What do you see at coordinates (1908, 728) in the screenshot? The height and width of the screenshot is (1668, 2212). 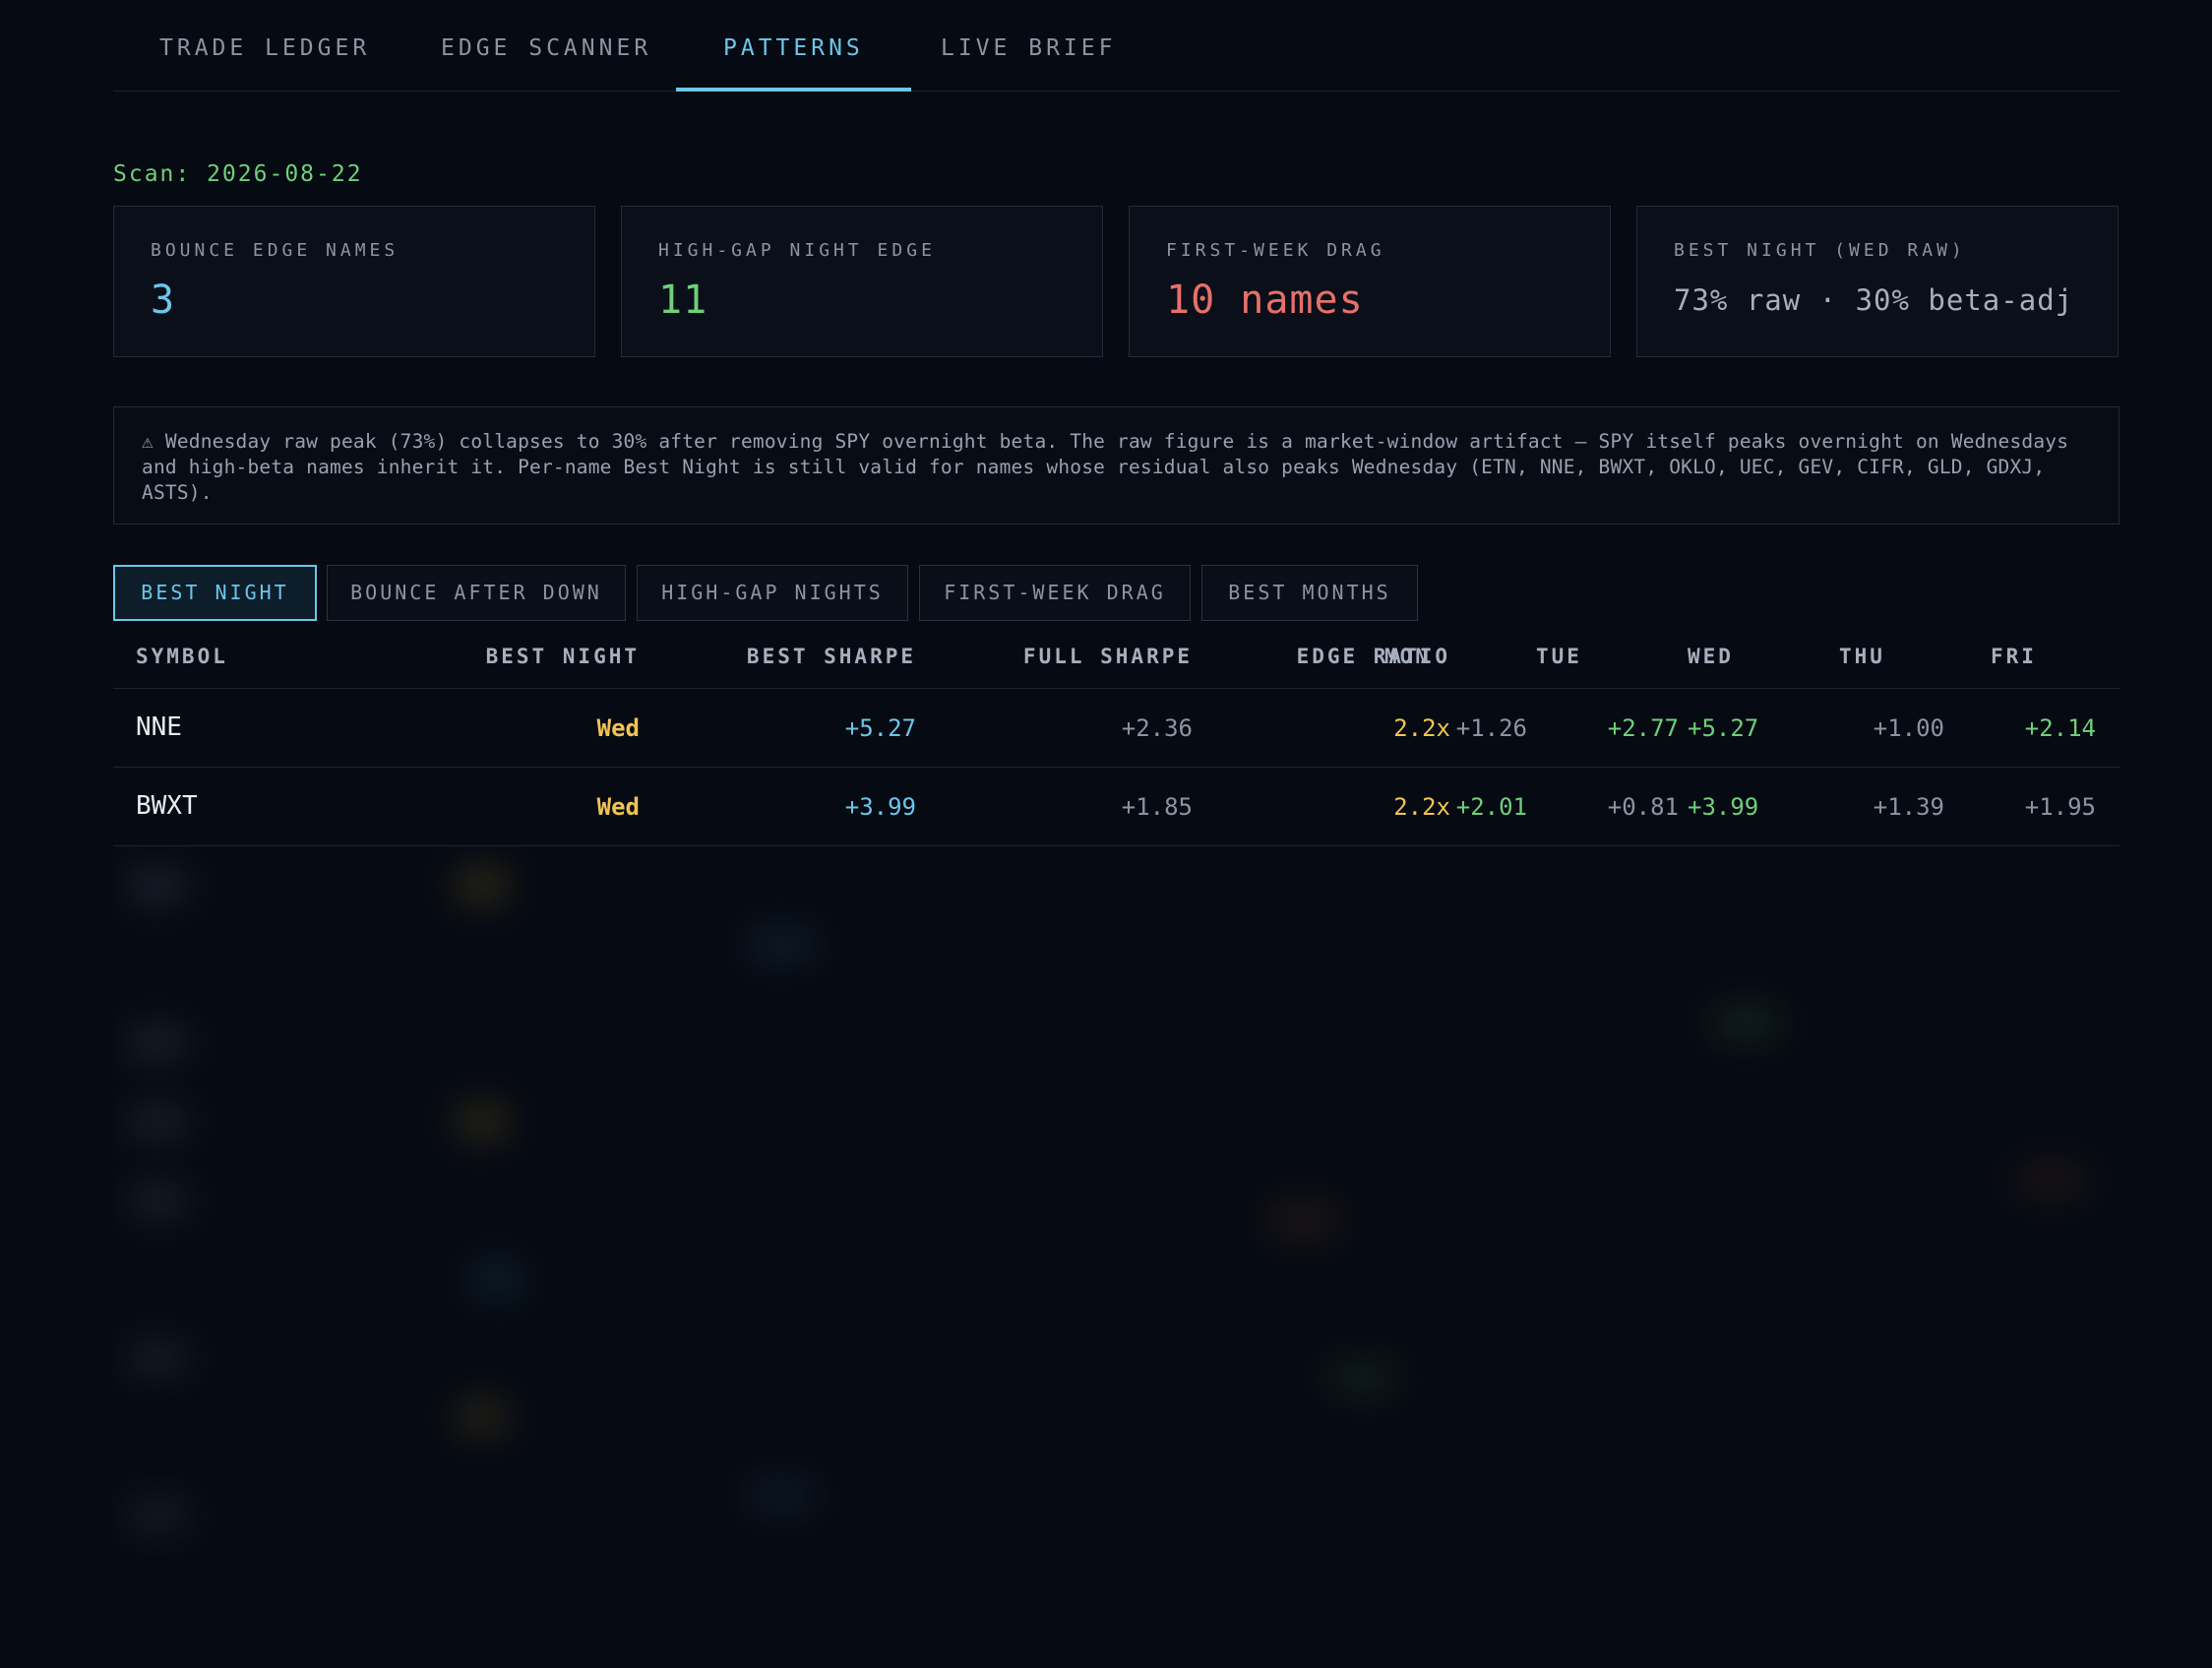 I see `cell-thu: +1.00` at bounding box center [1908, 728].